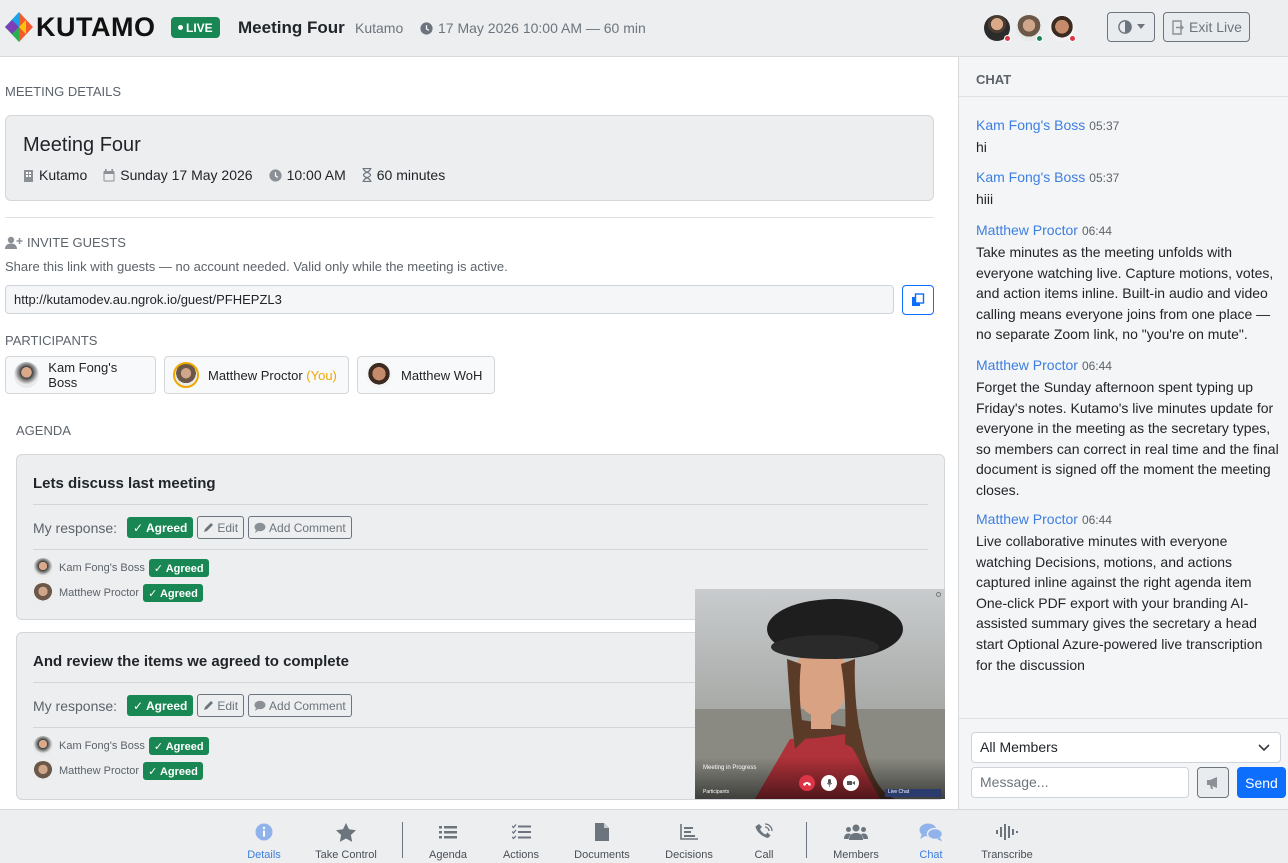 Image resolution: width=1288 pixels, height=863 pixels. What do you see at coordinates (307, 175) in the screenshot?
I see `meta-time: 10:00 AM` at bounding box center [307, 175].